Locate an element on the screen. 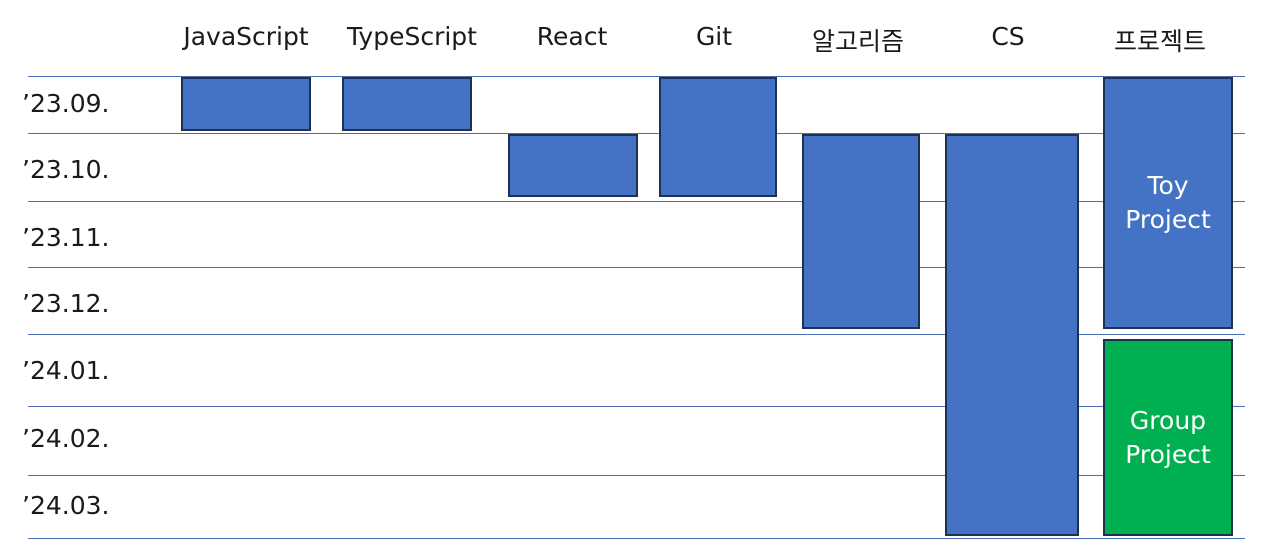 The image size is (1267, 550). timeline-bar-git is located at coordinates (718, 137).